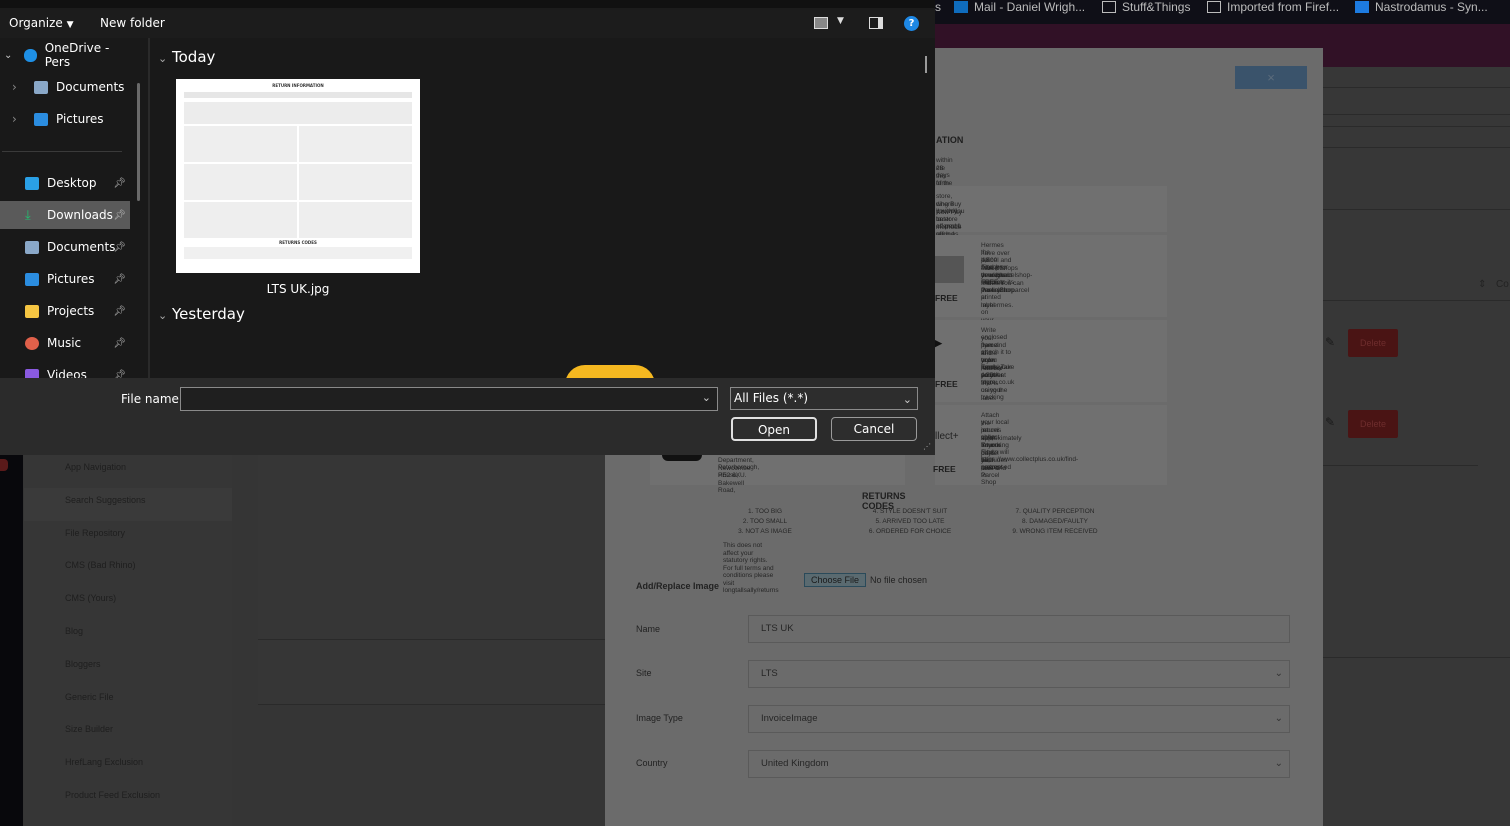 This screenshot has width=1510, height=826. Describe the element at coordinates (795, 763) in the screenshot. I see `country-value: United Kingdom` at that location.